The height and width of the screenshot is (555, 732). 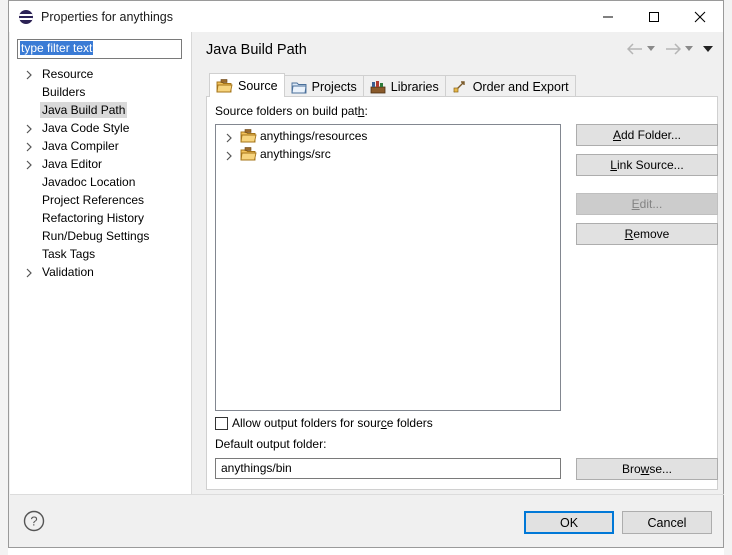 I want to click on close-icon, so click(x=700, y=16).